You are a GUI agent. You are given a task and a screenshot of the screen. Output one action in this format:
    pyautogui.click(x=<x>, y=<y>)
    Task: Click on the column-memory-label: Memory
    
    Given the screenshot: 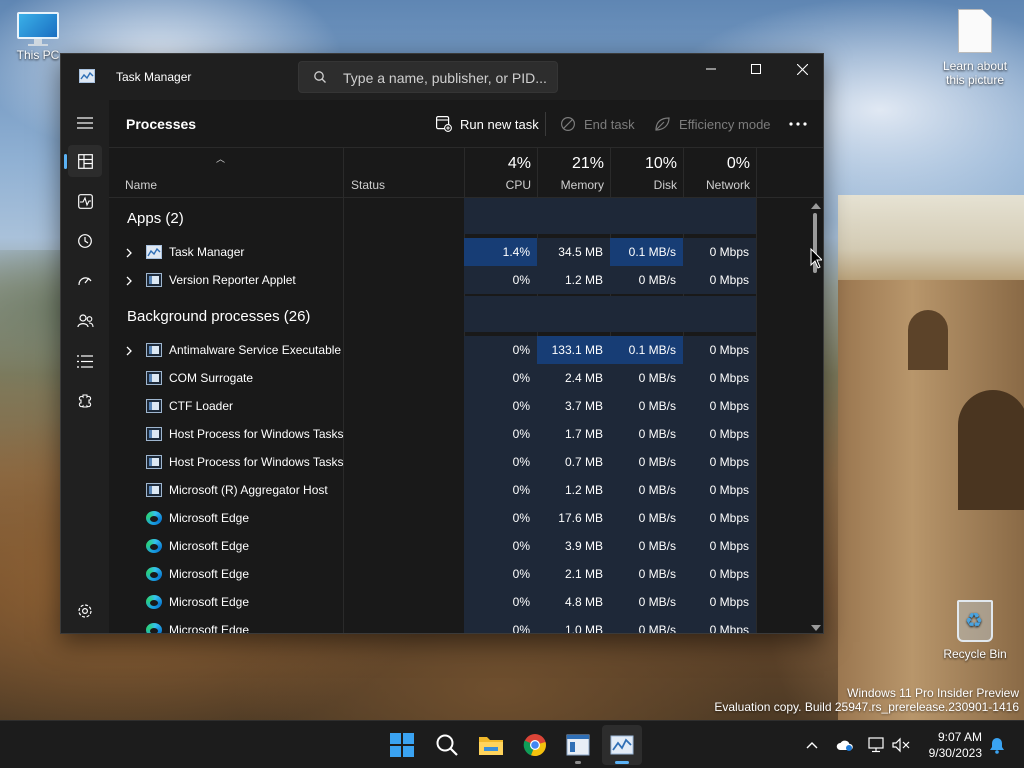 What is the action you would take?
    pyautogui.click(x=582, y=185)
    